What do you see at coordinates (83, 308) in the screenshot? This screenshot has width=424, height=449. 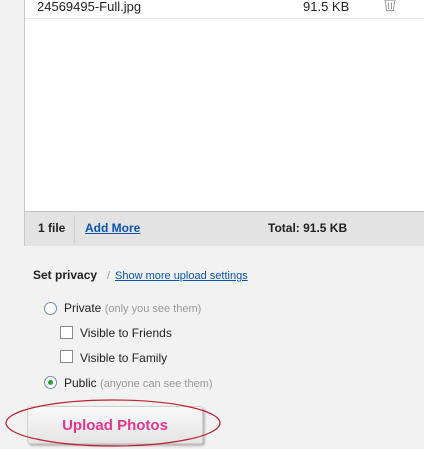 I see `private-label: Private` at bounding box center [83, 308].